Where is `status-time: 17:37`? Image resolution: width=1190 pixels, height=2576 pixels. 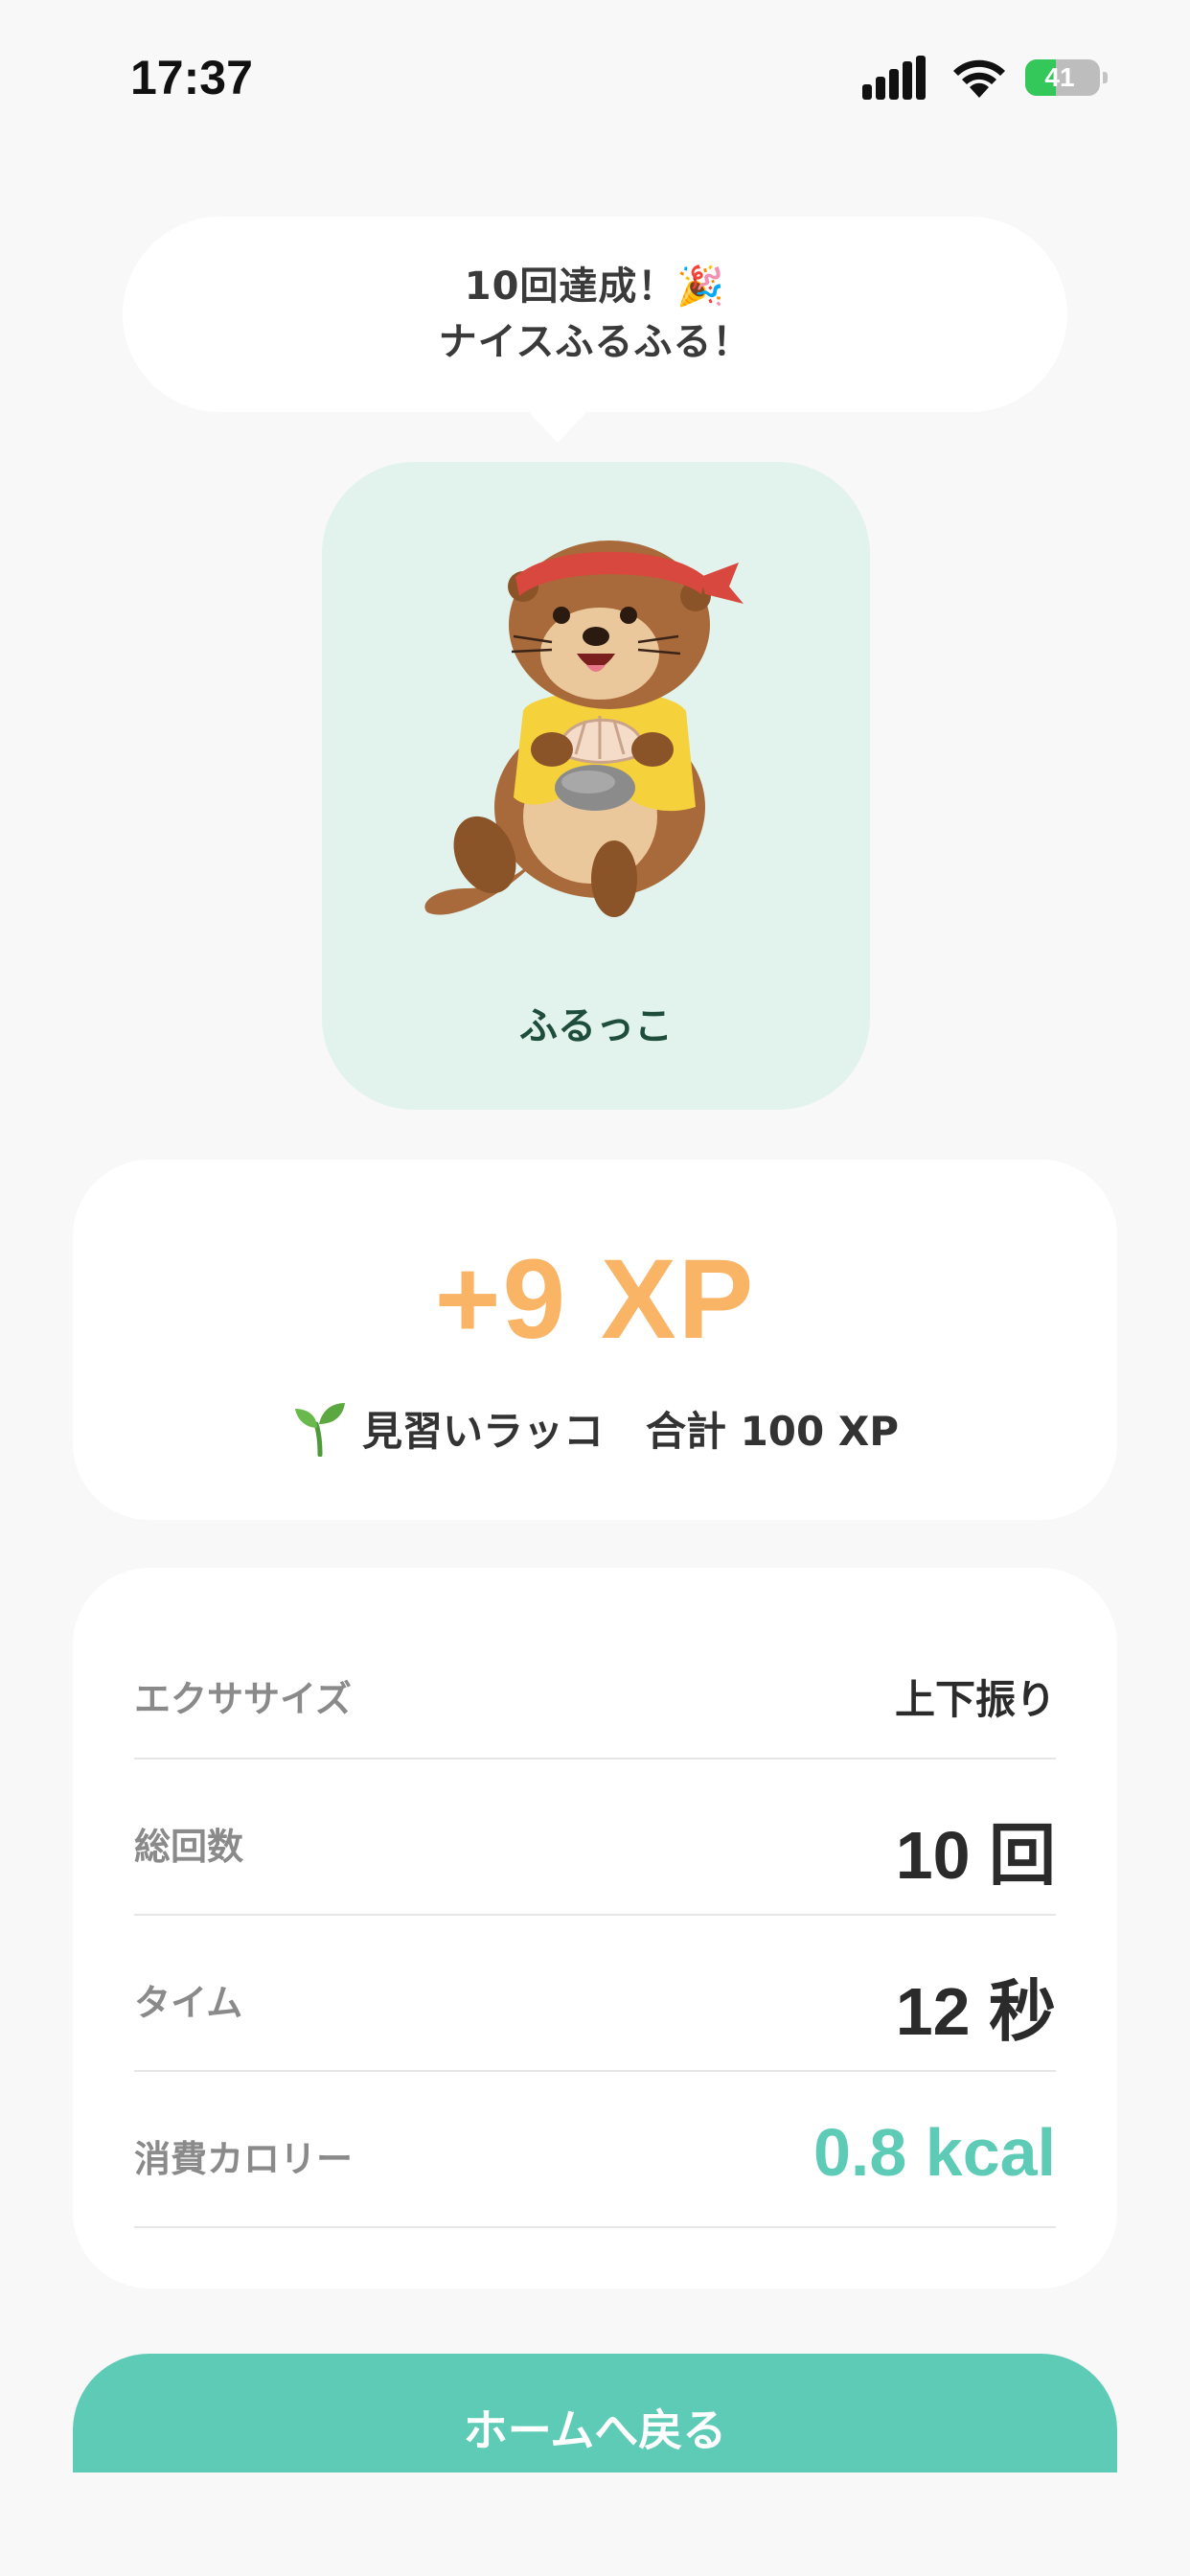
status-time: 17:37 is located at coordinates (191, 77).